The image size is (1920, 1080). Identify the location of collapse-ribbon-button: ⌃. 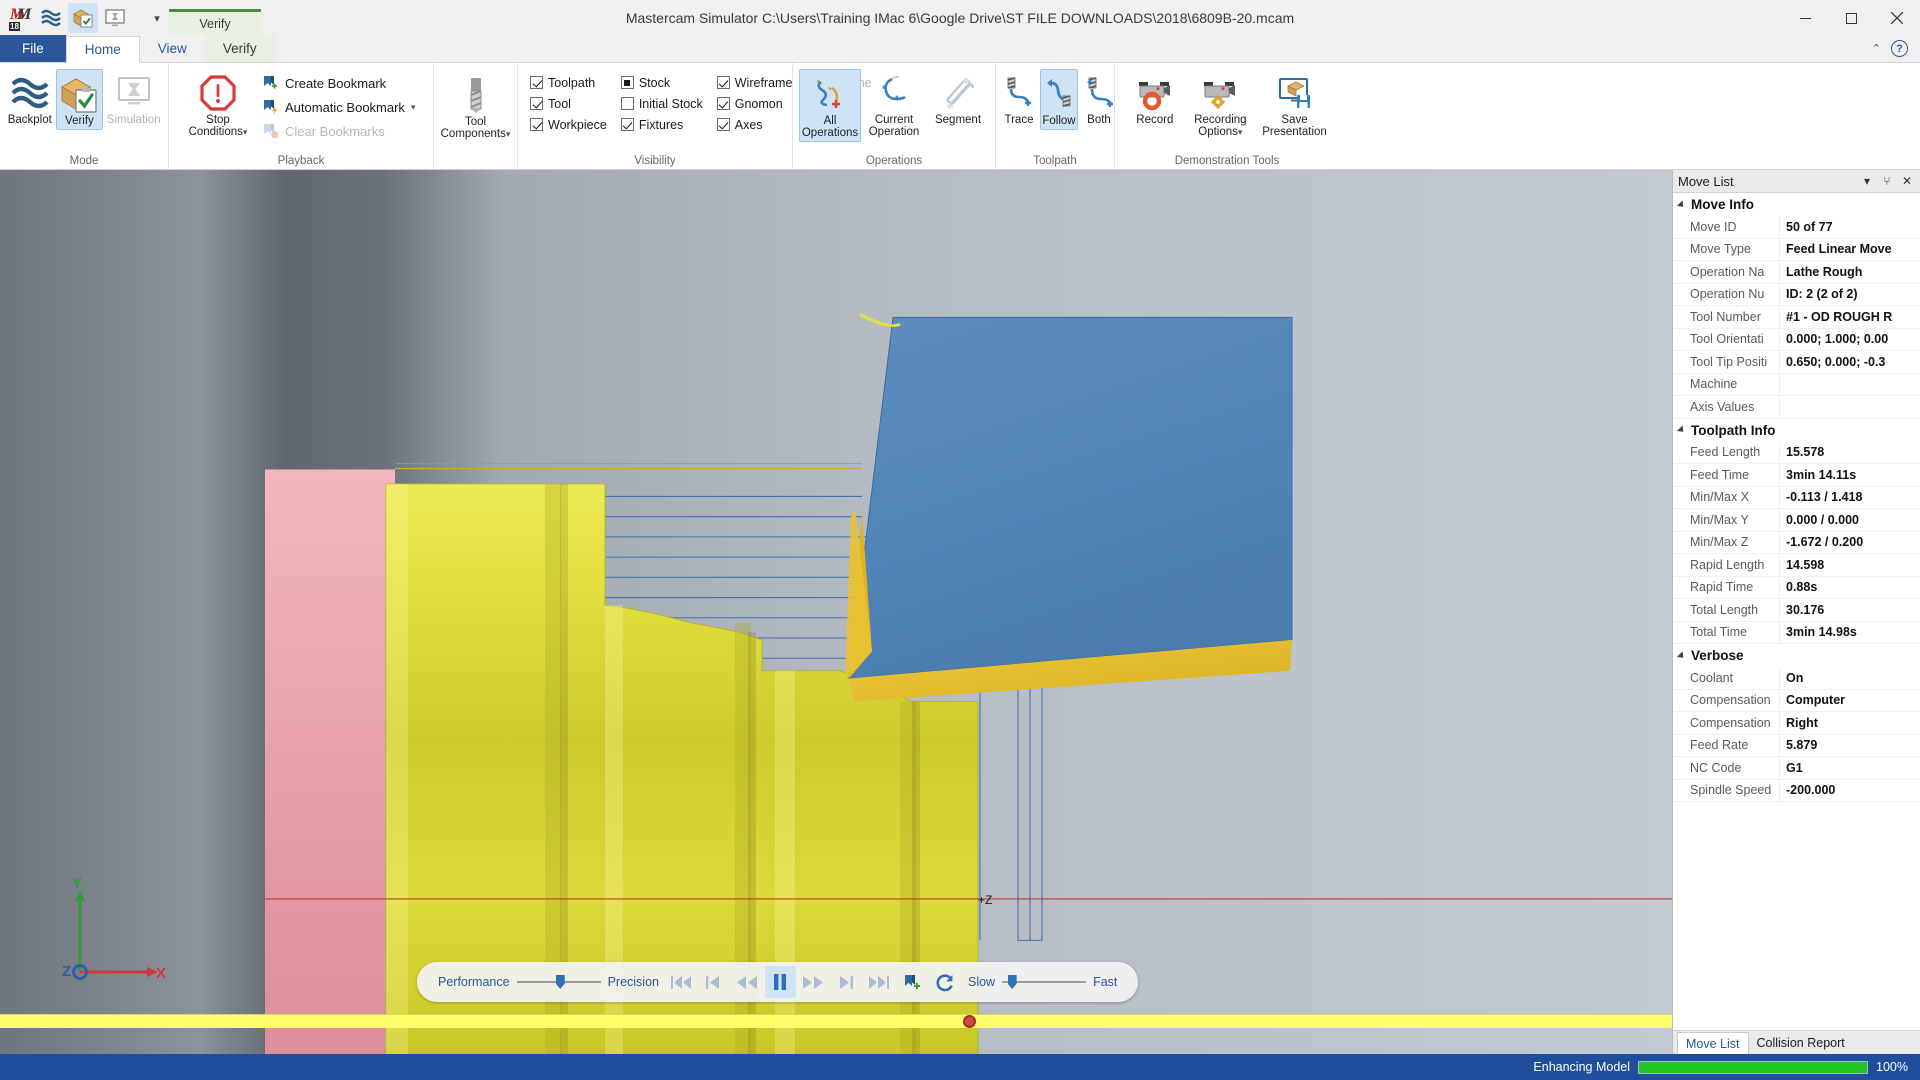
(1876, 48).